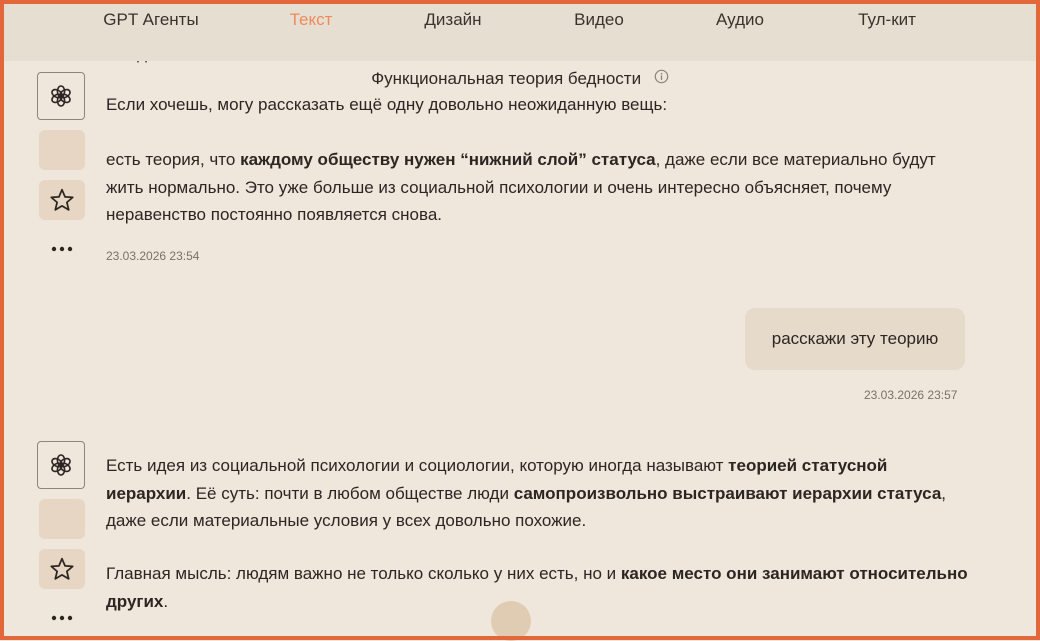 The width and height of the screenshot is (1040, 641). I want to click on nav-tab-design: Дизайн, so click(452, 20).